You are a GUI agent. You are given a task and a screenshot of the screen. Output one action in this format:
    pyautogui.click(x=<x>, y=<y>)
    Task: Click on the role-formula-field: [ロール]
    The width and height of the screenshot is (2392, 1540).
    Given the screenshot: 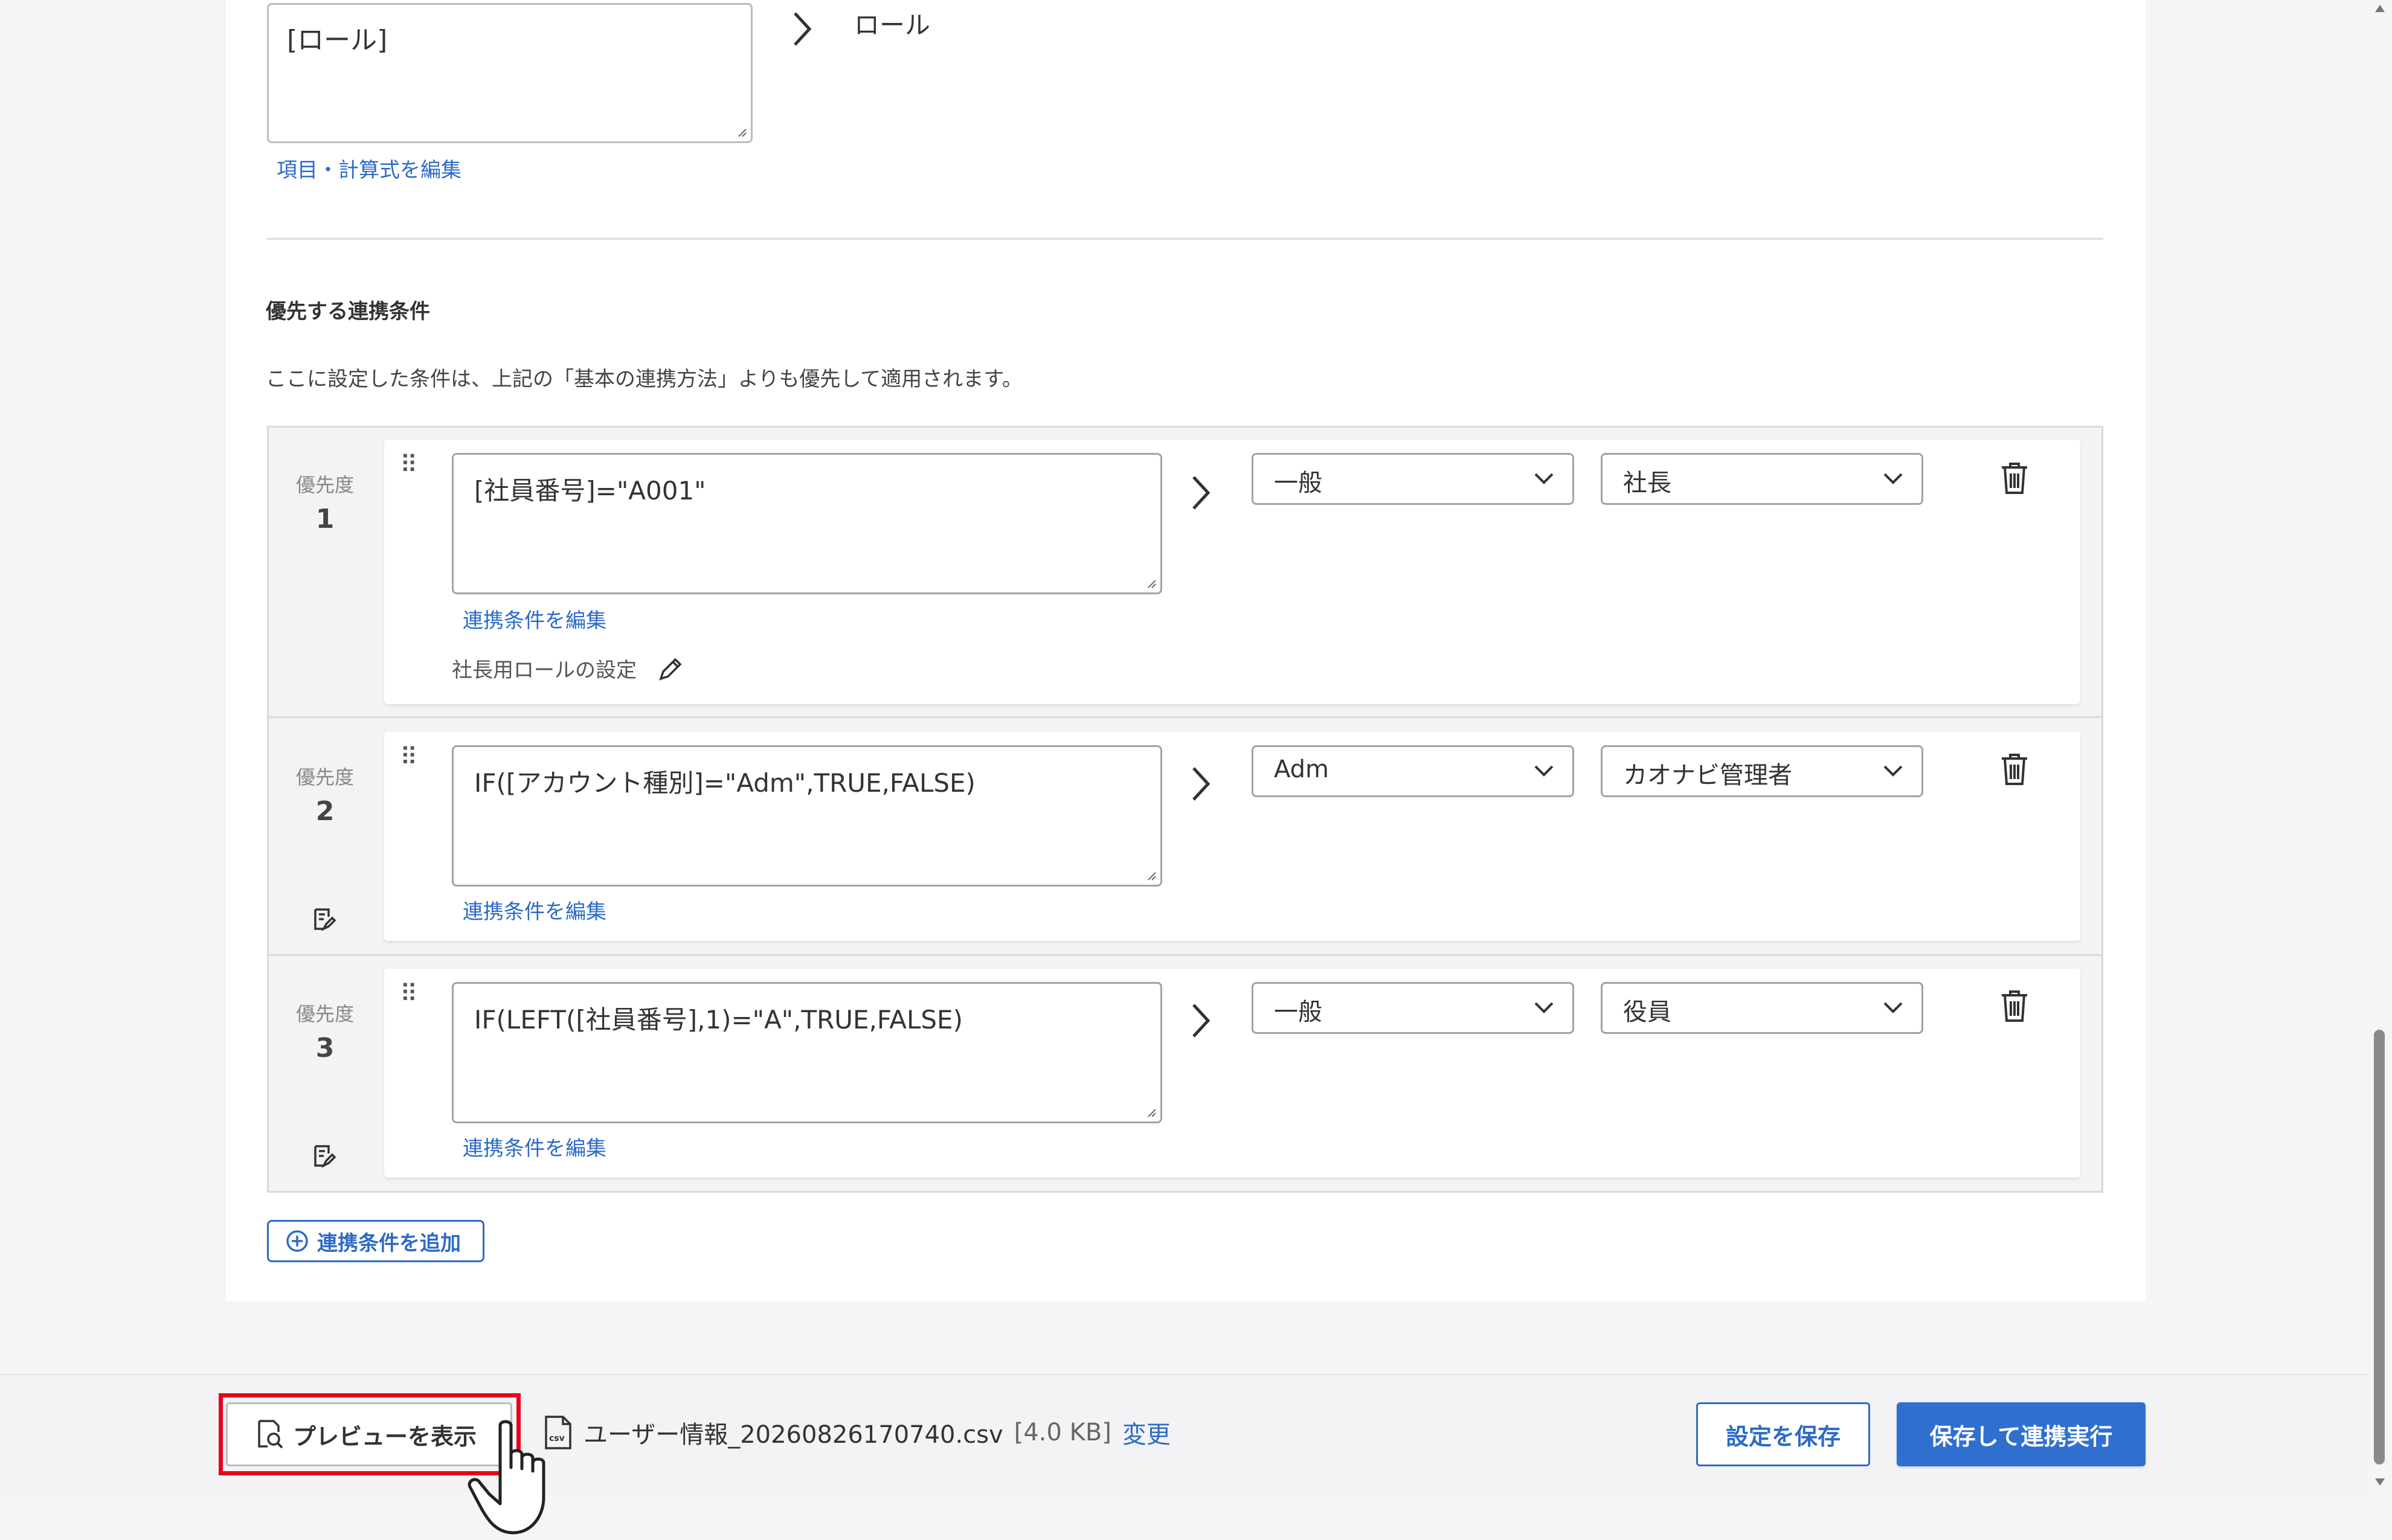 What is the action you would take?
    pyautogui.click(x=510, y=73)
    